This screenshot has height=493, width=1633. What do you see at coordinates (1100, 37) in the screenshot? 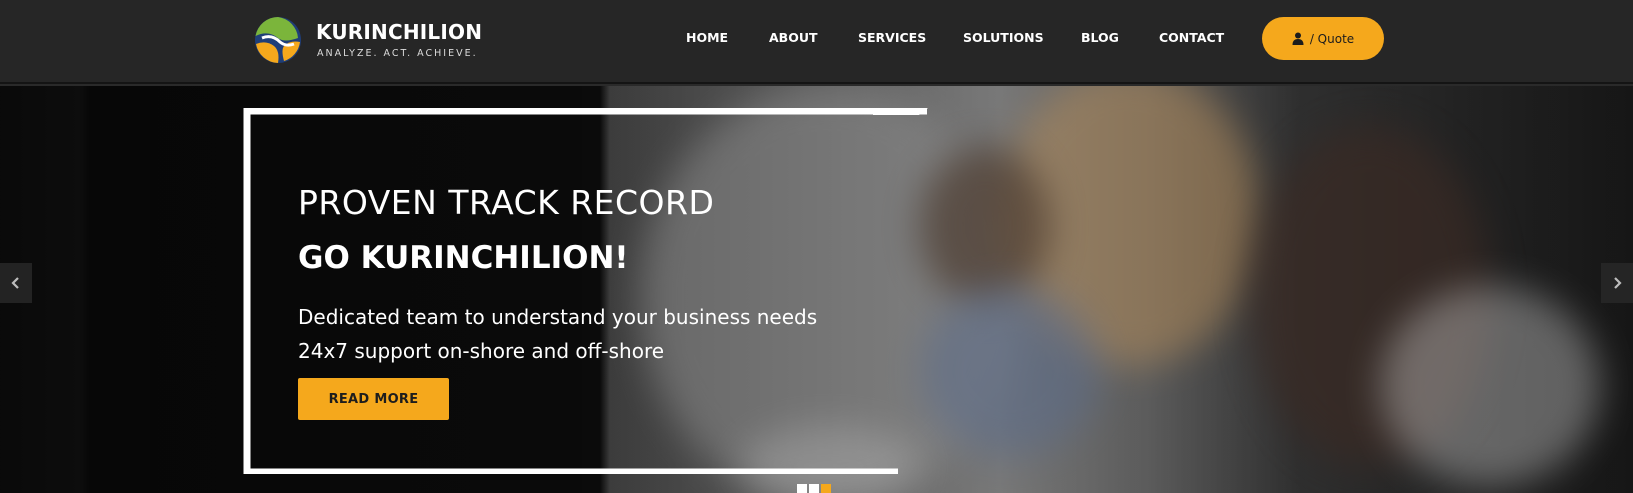
I see `nav-blog: BLOG` at bounding box center [1100, 37].